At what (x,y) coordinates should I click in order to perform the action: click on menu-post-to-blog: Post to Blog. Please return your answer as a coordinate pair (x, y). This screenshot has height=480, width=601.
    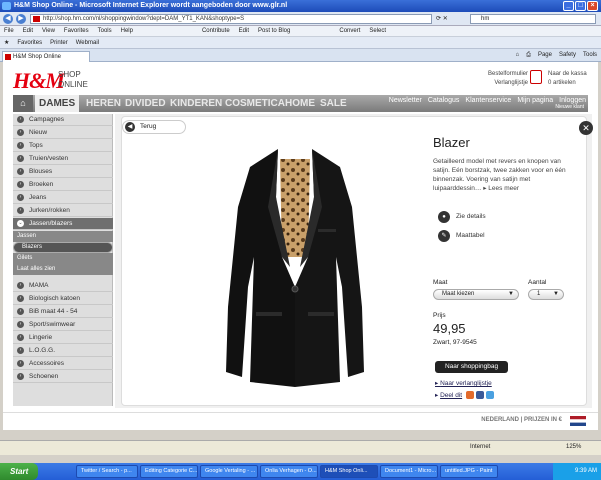
    Looking at the image, I should click on (274, 31).